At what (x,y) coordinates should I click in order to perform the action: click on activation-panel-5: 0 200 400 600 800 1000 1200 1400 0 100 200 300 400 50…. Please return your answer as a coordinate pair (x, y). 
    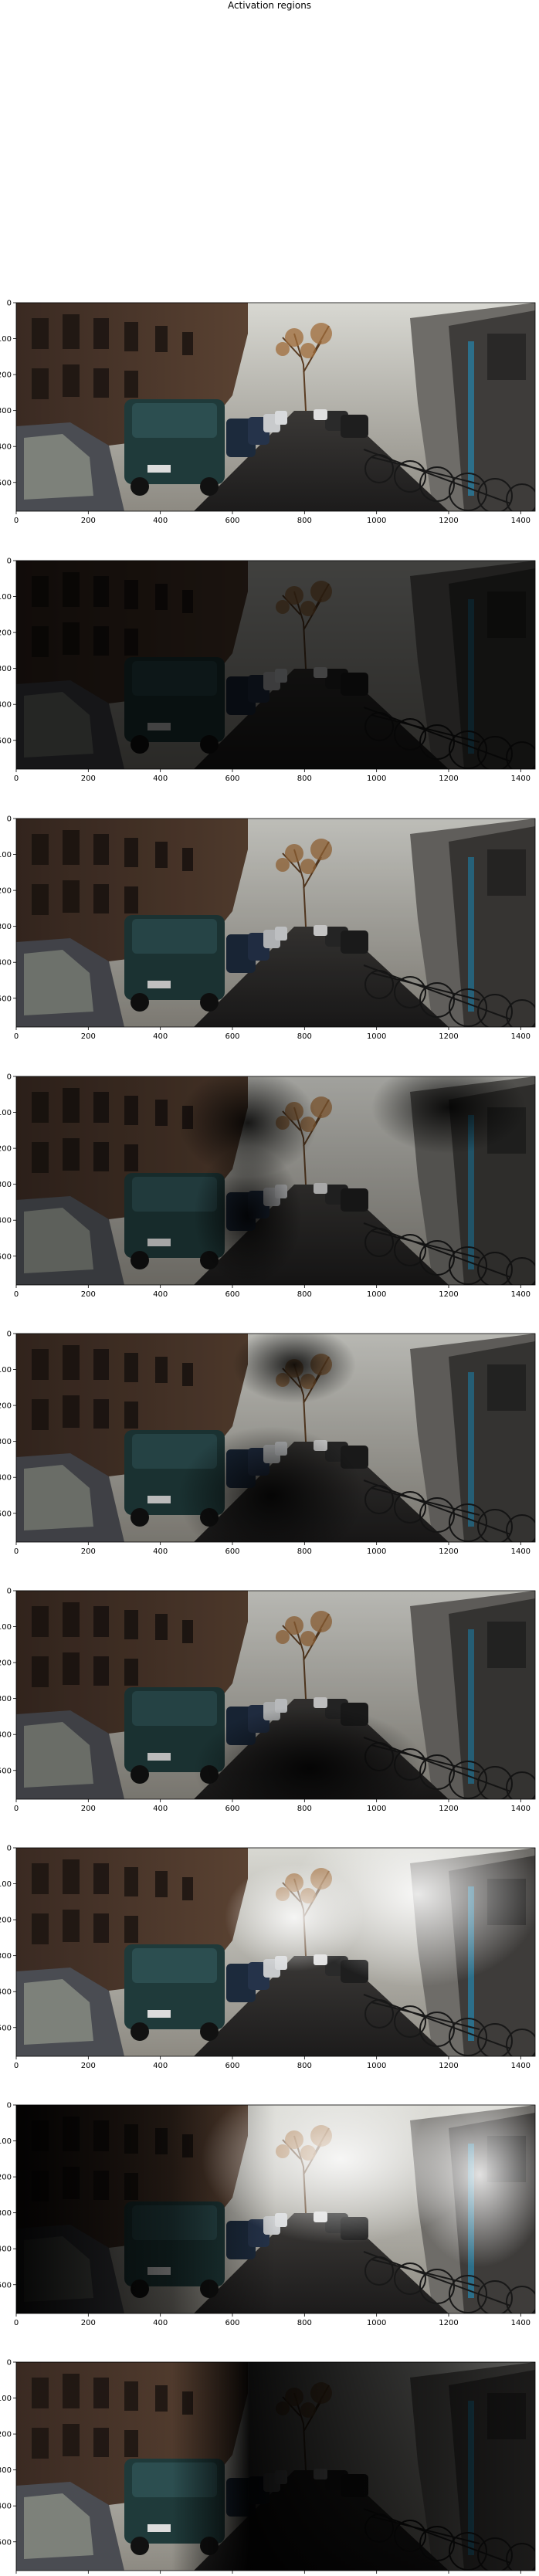
    Looking at the image, I should click on (268, 1443).